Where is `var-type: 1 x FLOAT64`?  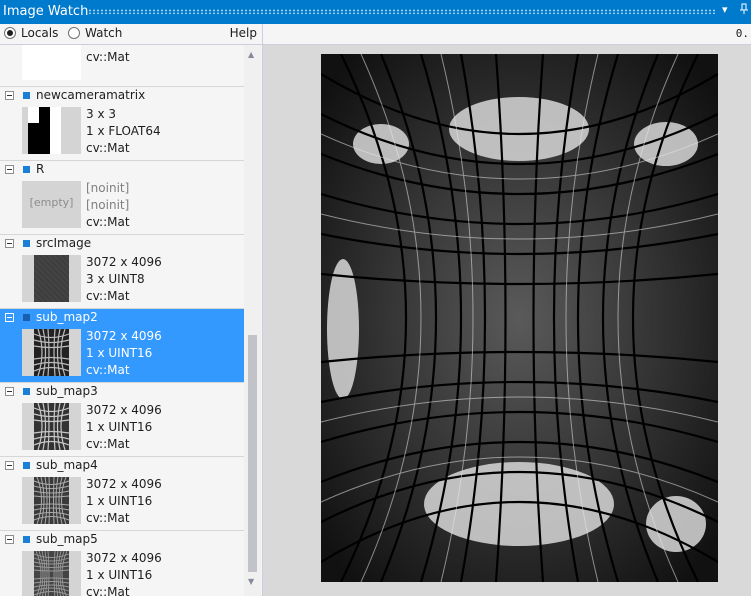
var-type: 1 x FLOAT64 is located at coordinates (123, 131).